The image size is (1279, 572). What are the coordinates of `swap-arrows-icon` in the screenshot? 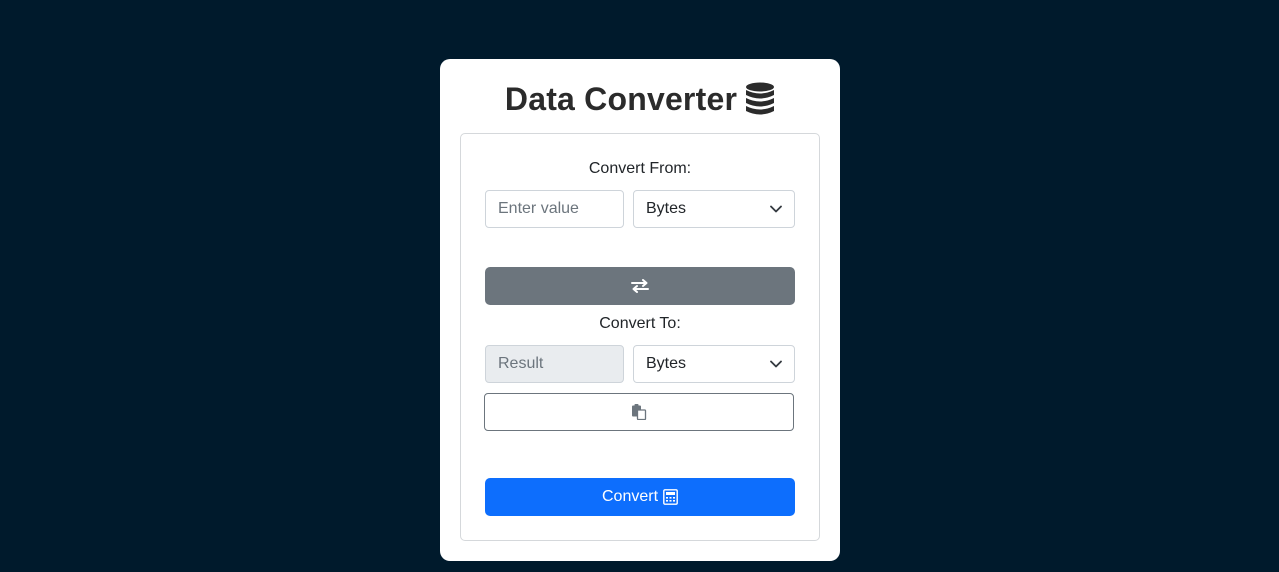 It's located at (640, 286).